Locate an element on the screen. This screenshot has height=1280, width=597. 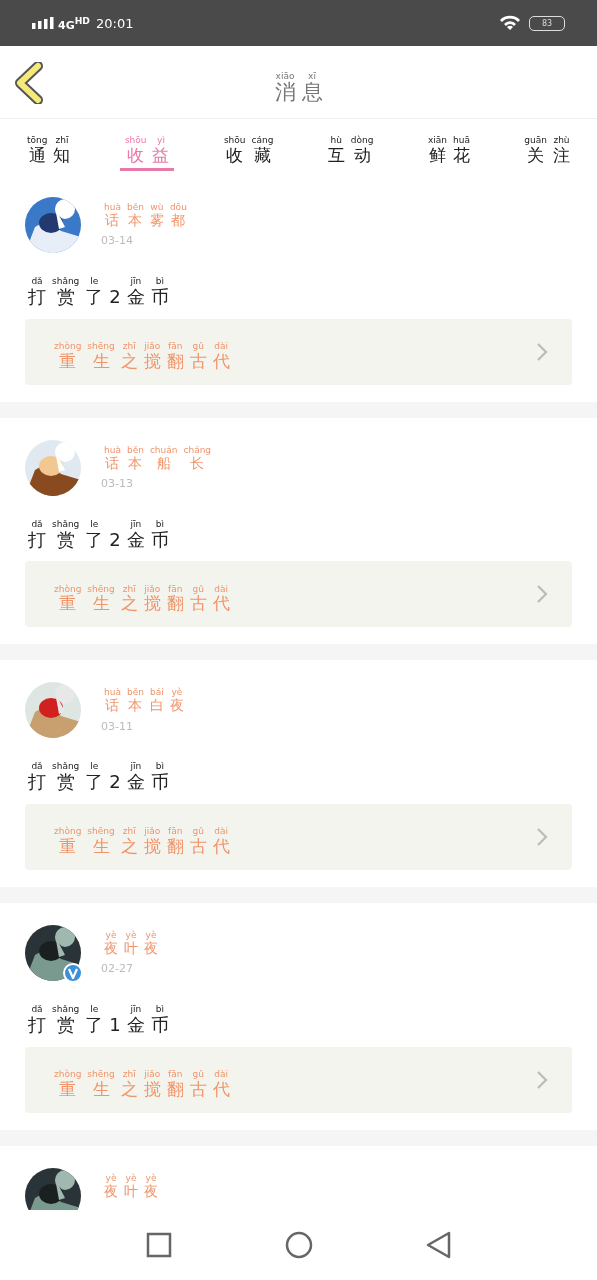
wifi-icon is located at coordinates (510, 23).